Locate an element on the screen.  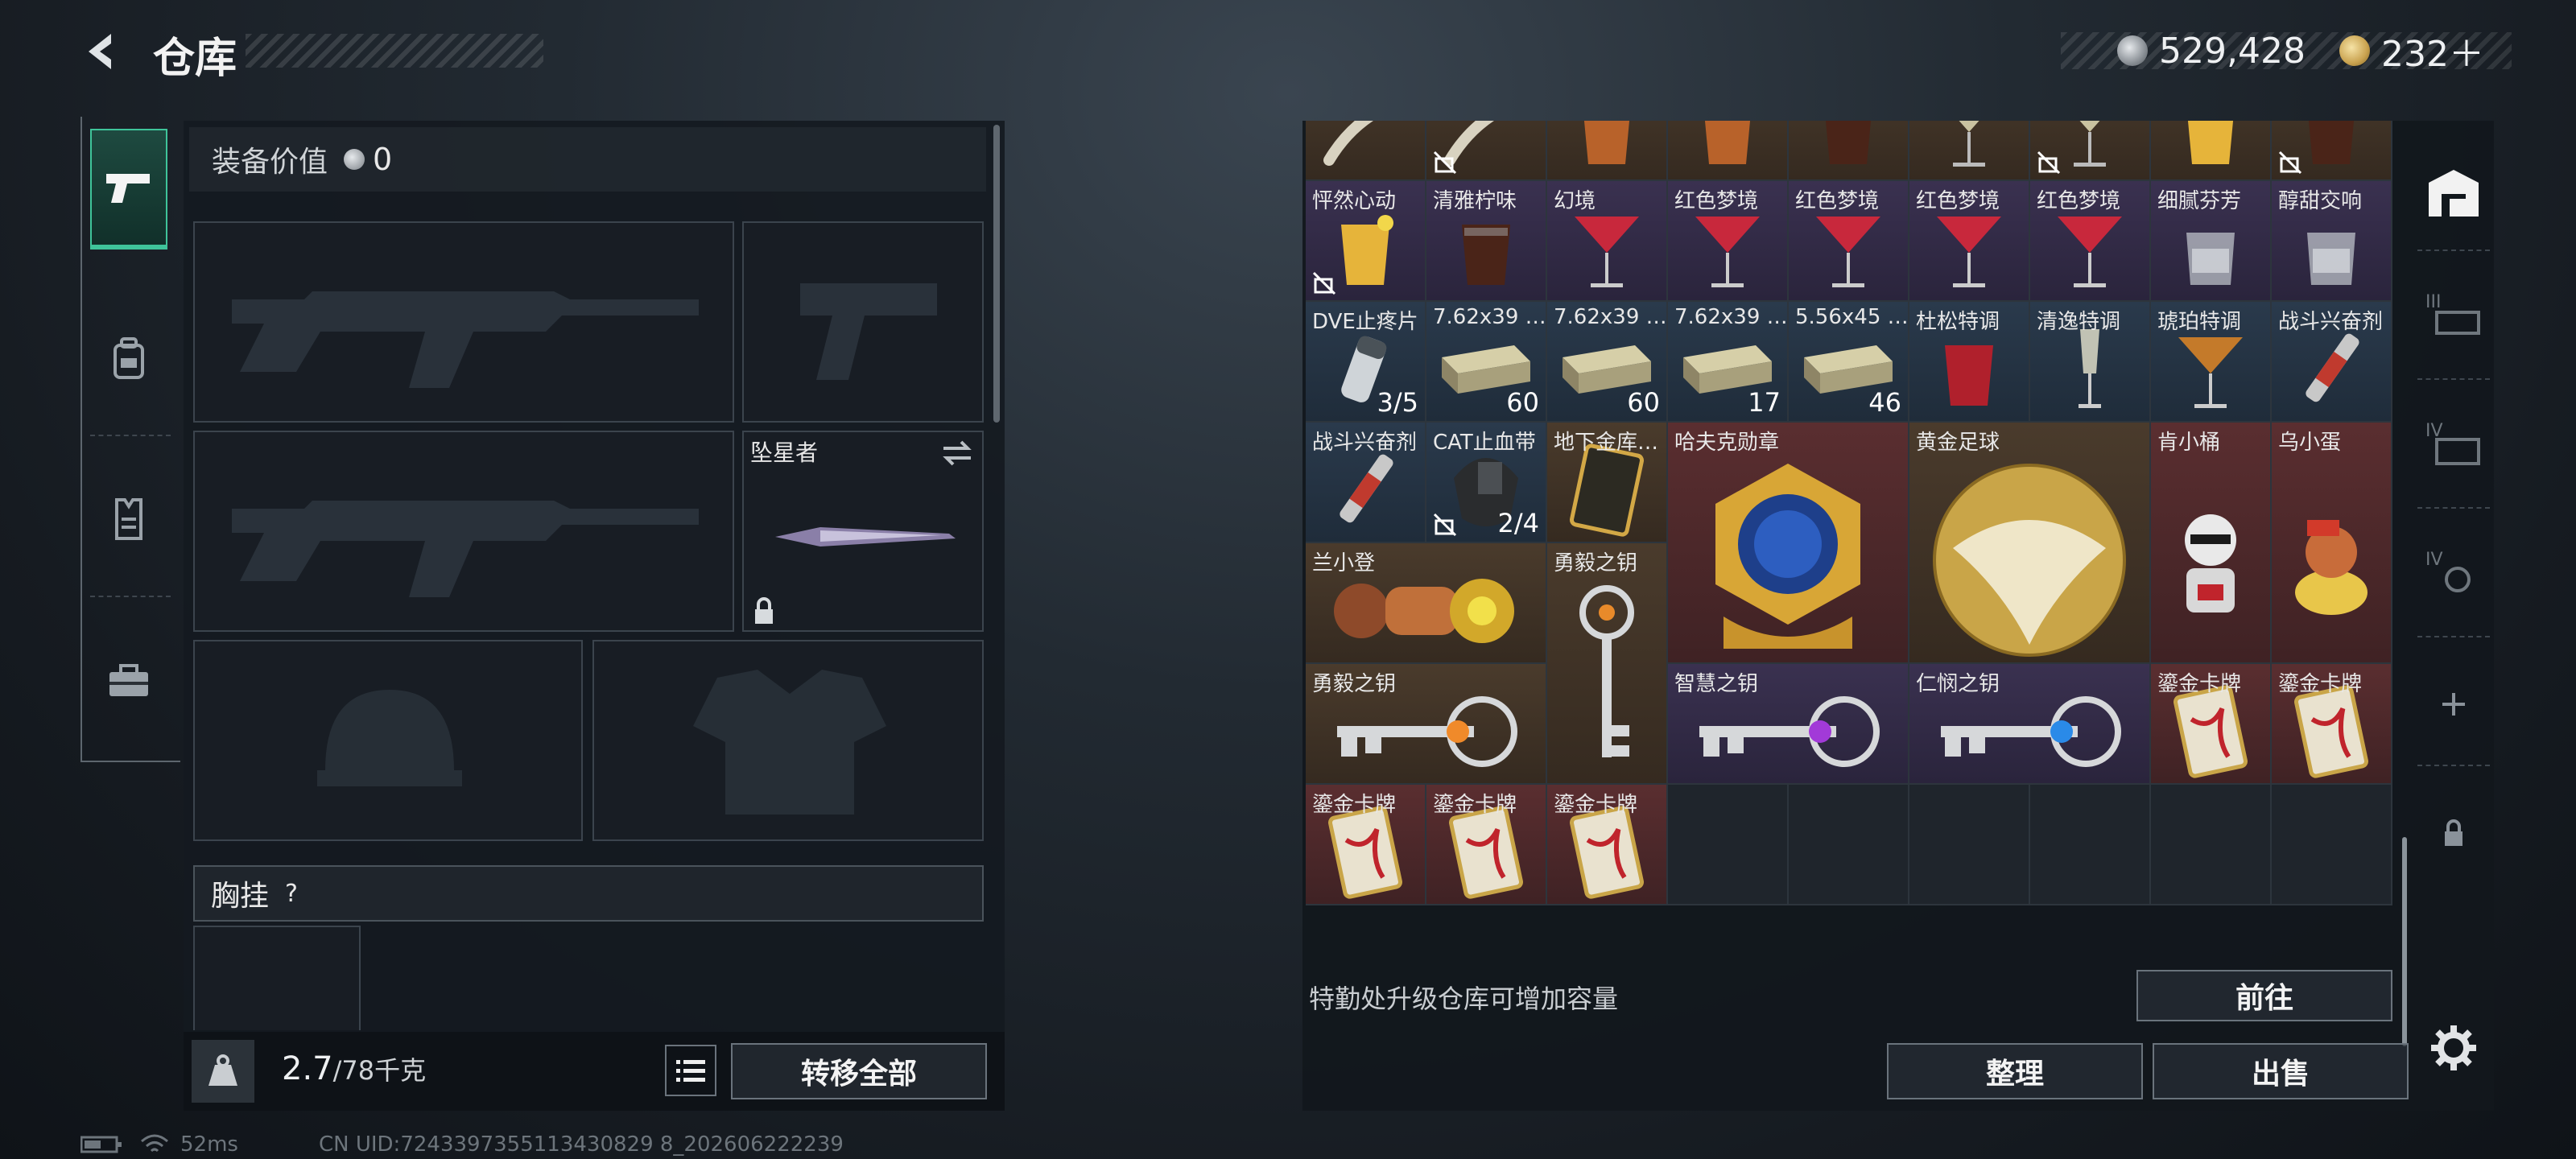
primary-weapon-slot is located at coordinates (463, 322).